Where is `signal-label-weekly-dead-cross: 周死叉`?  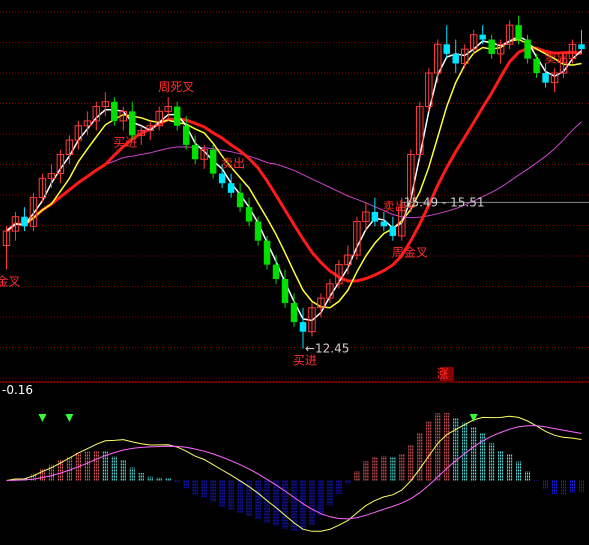 signal-label-weekly-dead-cross: 周死叉 is located at coordinates (176, 87).